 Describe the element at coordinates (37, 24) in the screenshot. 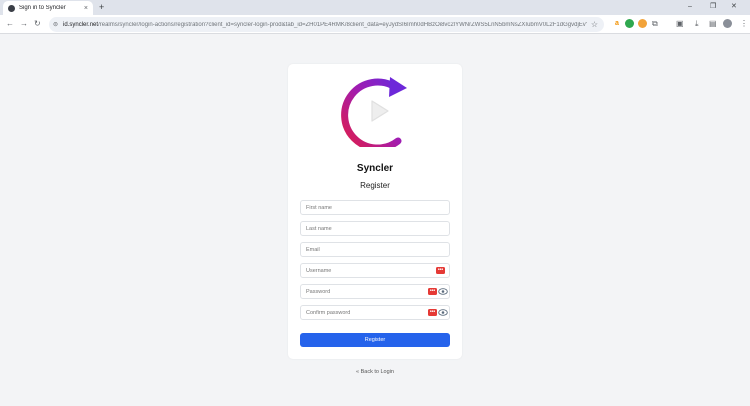

I see `reload-button: ↻` at that location.